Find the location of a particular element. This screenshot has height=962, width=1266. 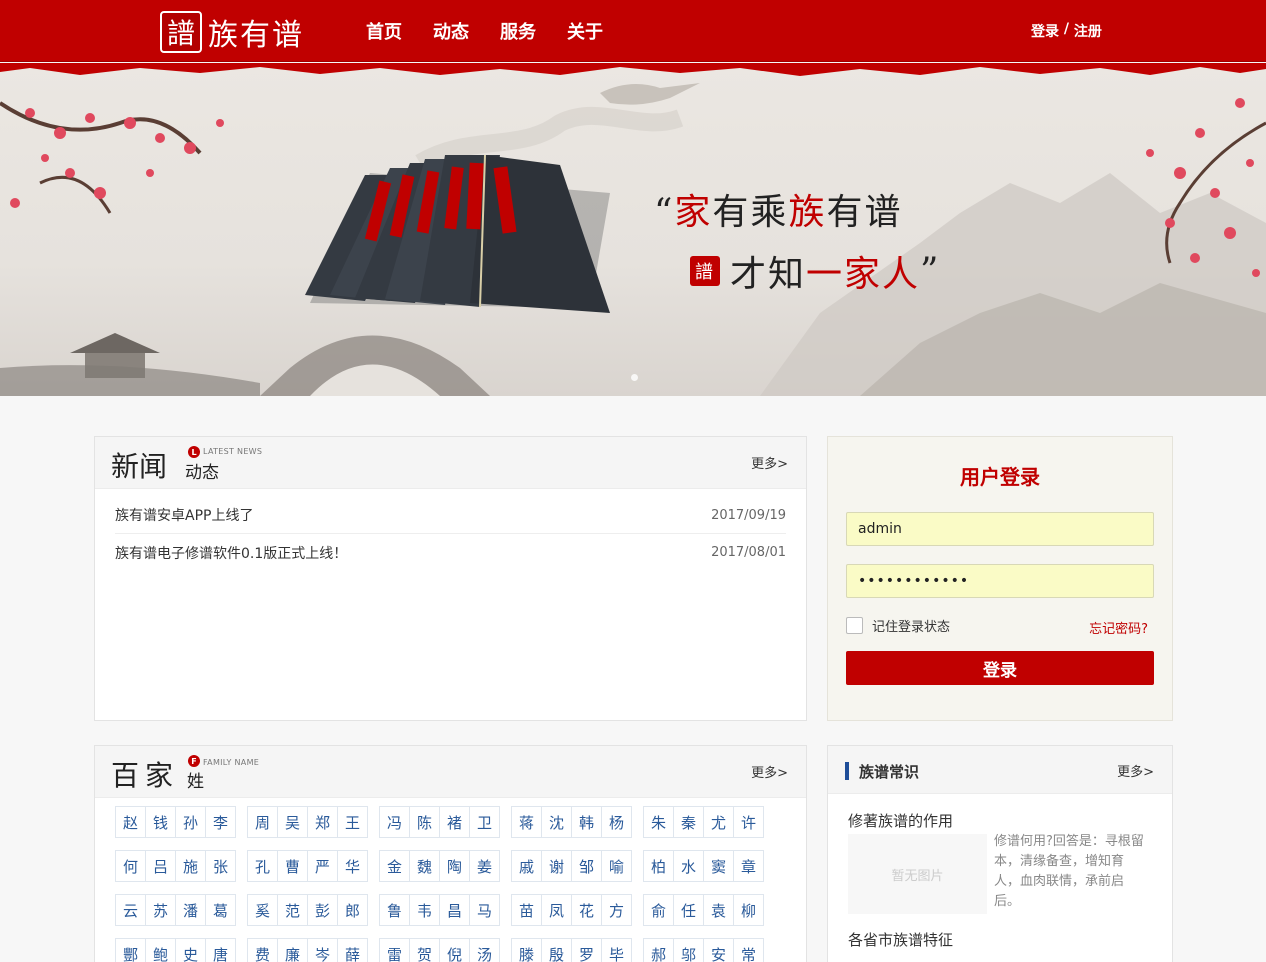

surname-link: 奚 is located at coordinates (262, 910).